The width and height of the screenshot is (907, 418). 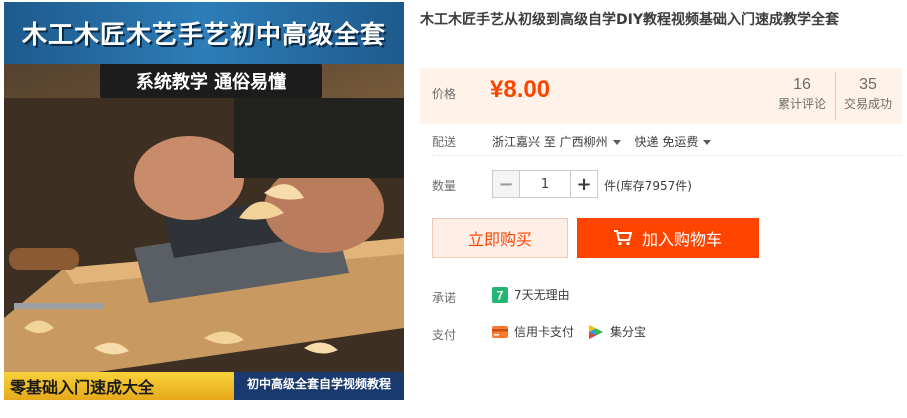 I want to click on comments-stat: 16 累计评论, so click(x=802, y=94).